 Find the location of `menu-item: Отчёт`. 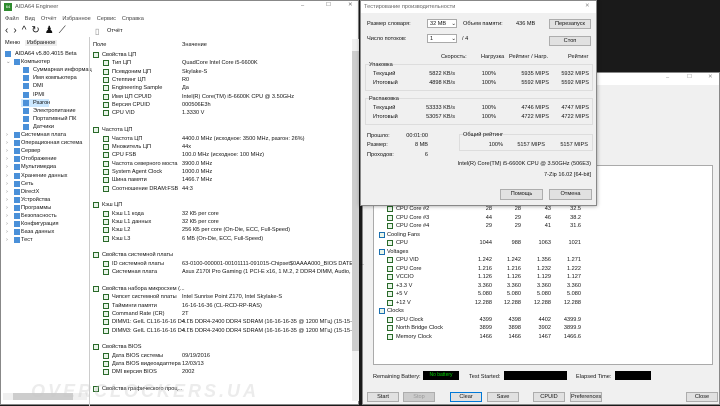

menu-item: Отчёт is located at coordinates (49, 19).